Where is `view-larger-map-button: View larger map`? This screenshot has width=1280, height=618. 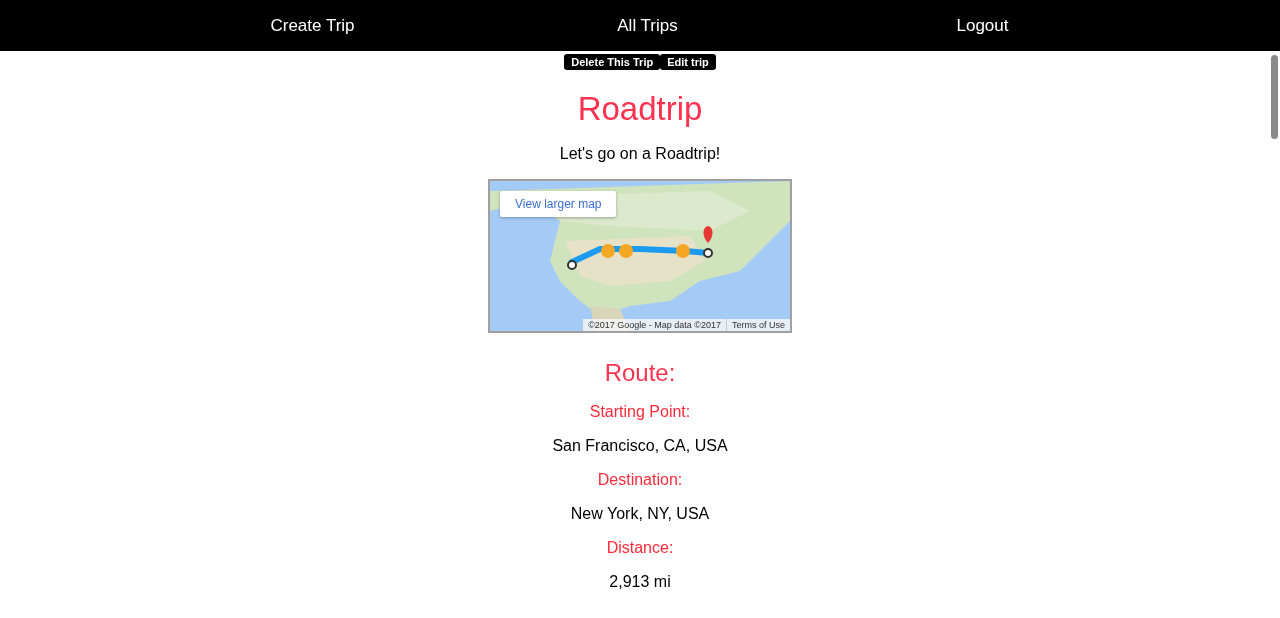
view-larger-map-button: View larger map is located at coordinates (558, 204).